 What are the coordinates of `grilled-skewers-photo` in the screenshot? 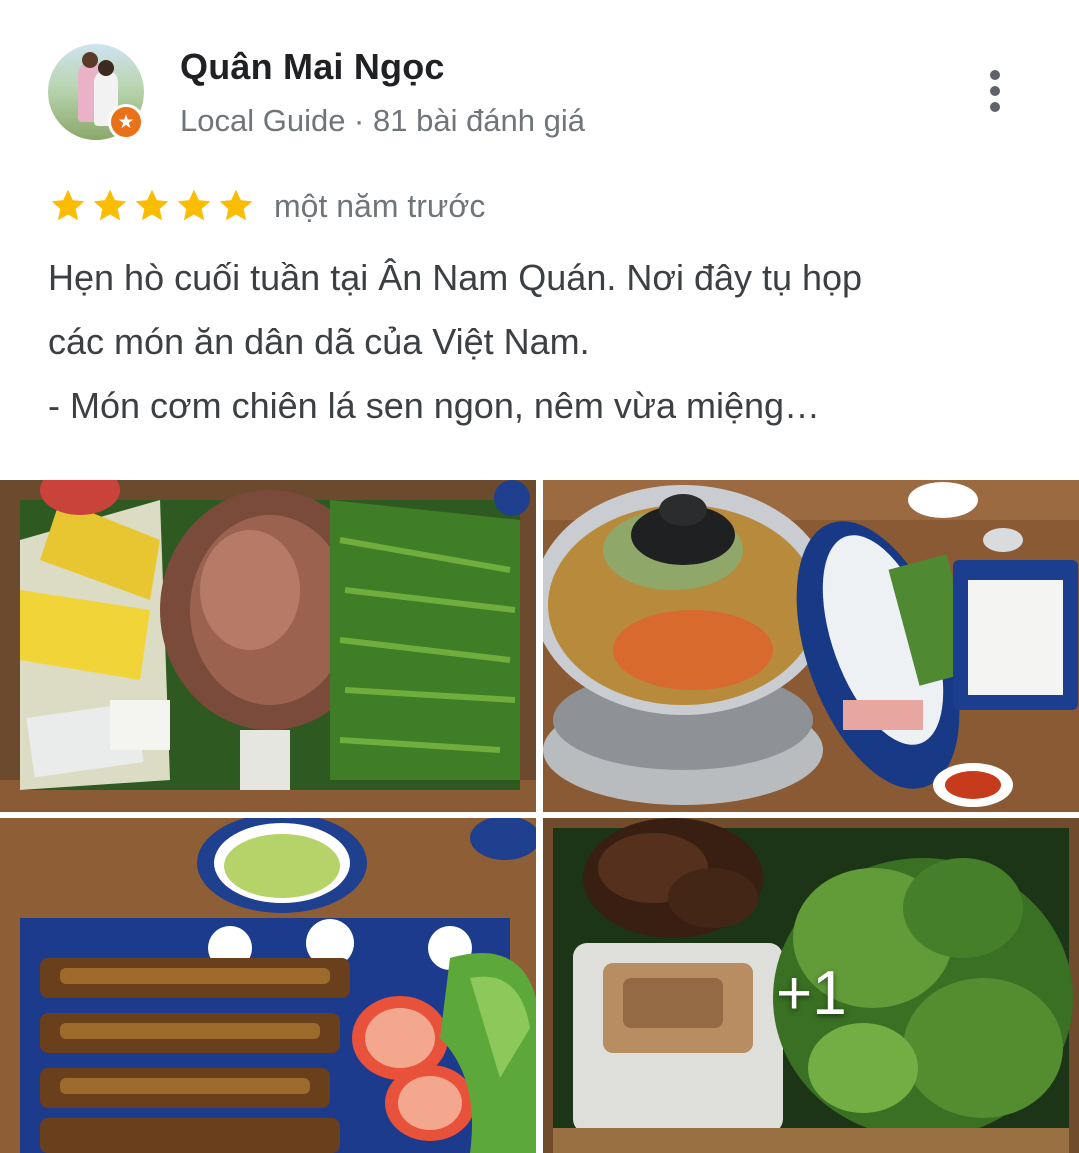 It's located at (268, 985).